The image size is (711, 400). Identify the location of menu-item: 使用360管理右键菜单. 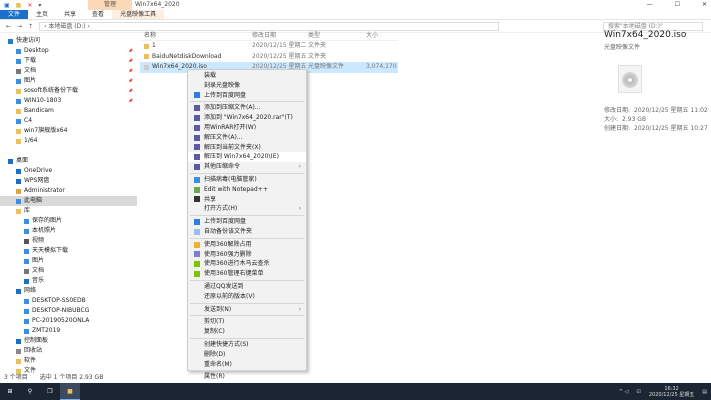
(247, 274).